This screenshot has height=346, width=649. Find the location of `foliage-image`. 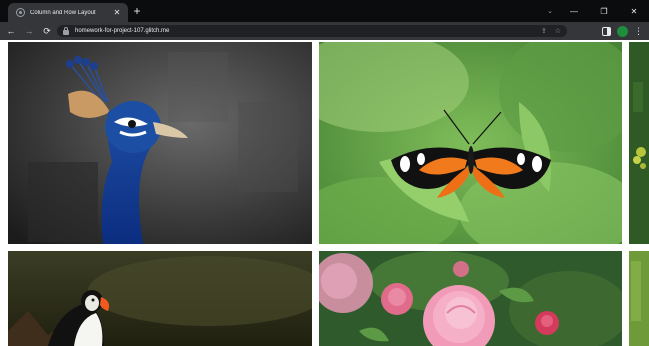

foliage-image is located at coordinates (639, 298).